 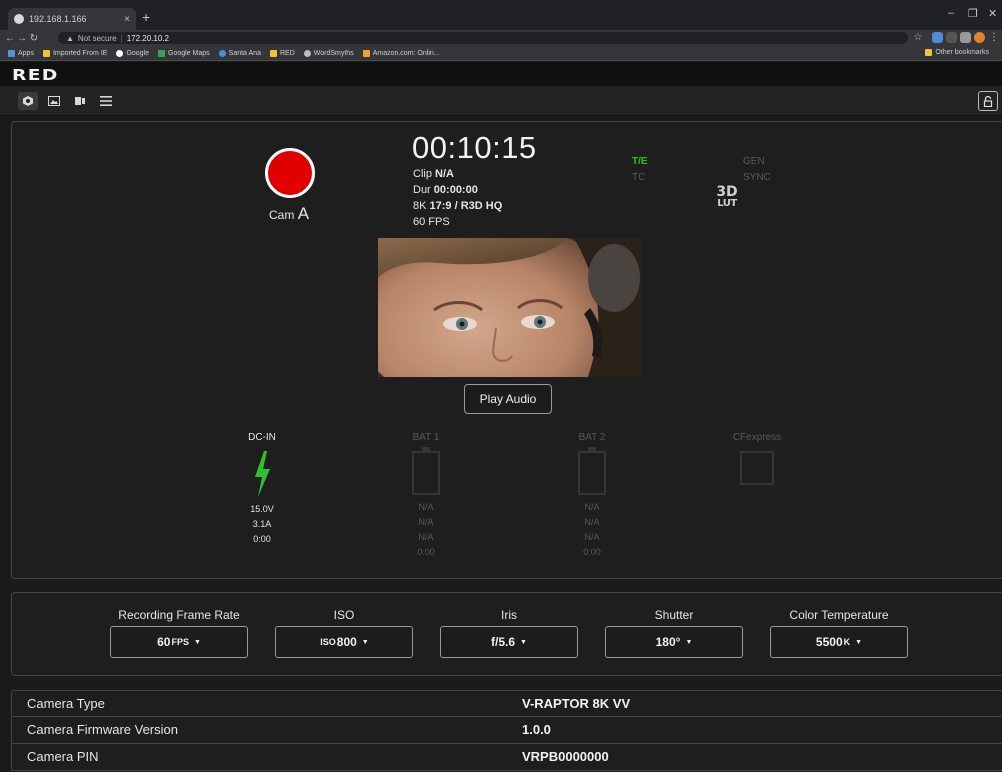 What do you see at coordinates (565, 756) in the screenshot?
I see `info-value: VRPB0000000` at bounding box center [565, 756].